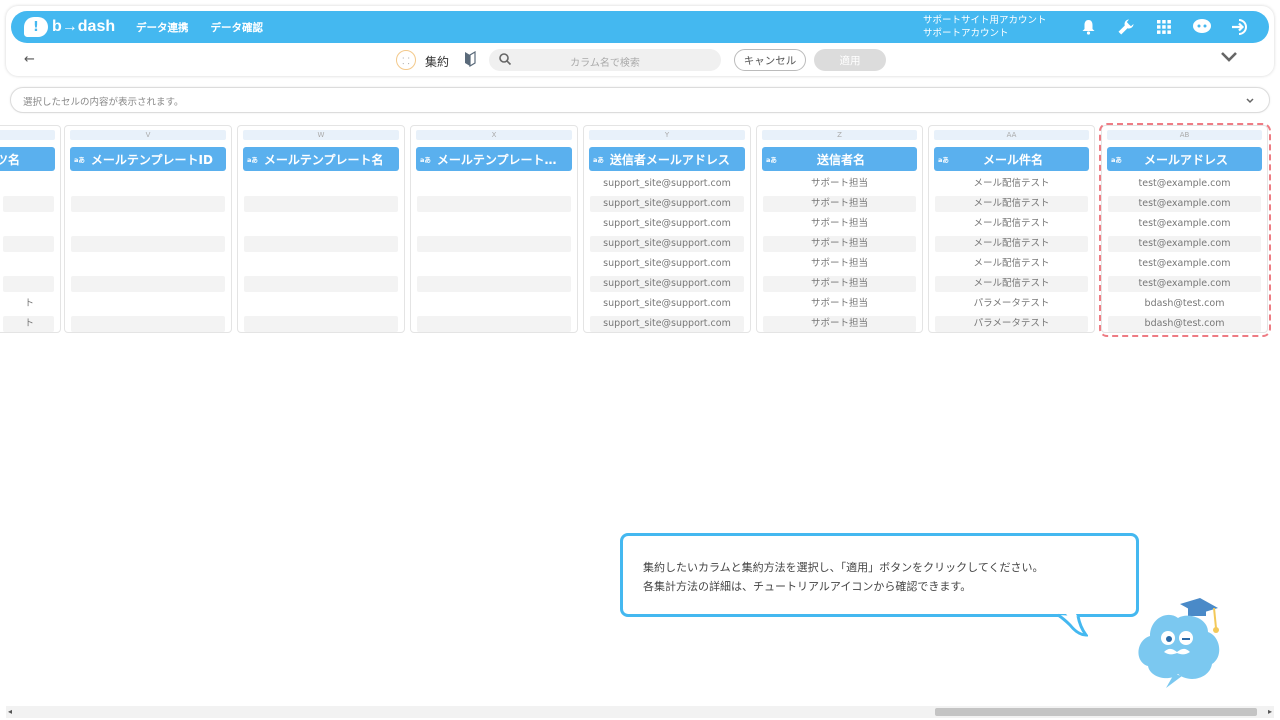 This screenshot has height=720, width=1280. Describe the element at coordinates (640, 712) in the screenshot. I see `horizontal-scrollbar: ◂ ▸` at that location.